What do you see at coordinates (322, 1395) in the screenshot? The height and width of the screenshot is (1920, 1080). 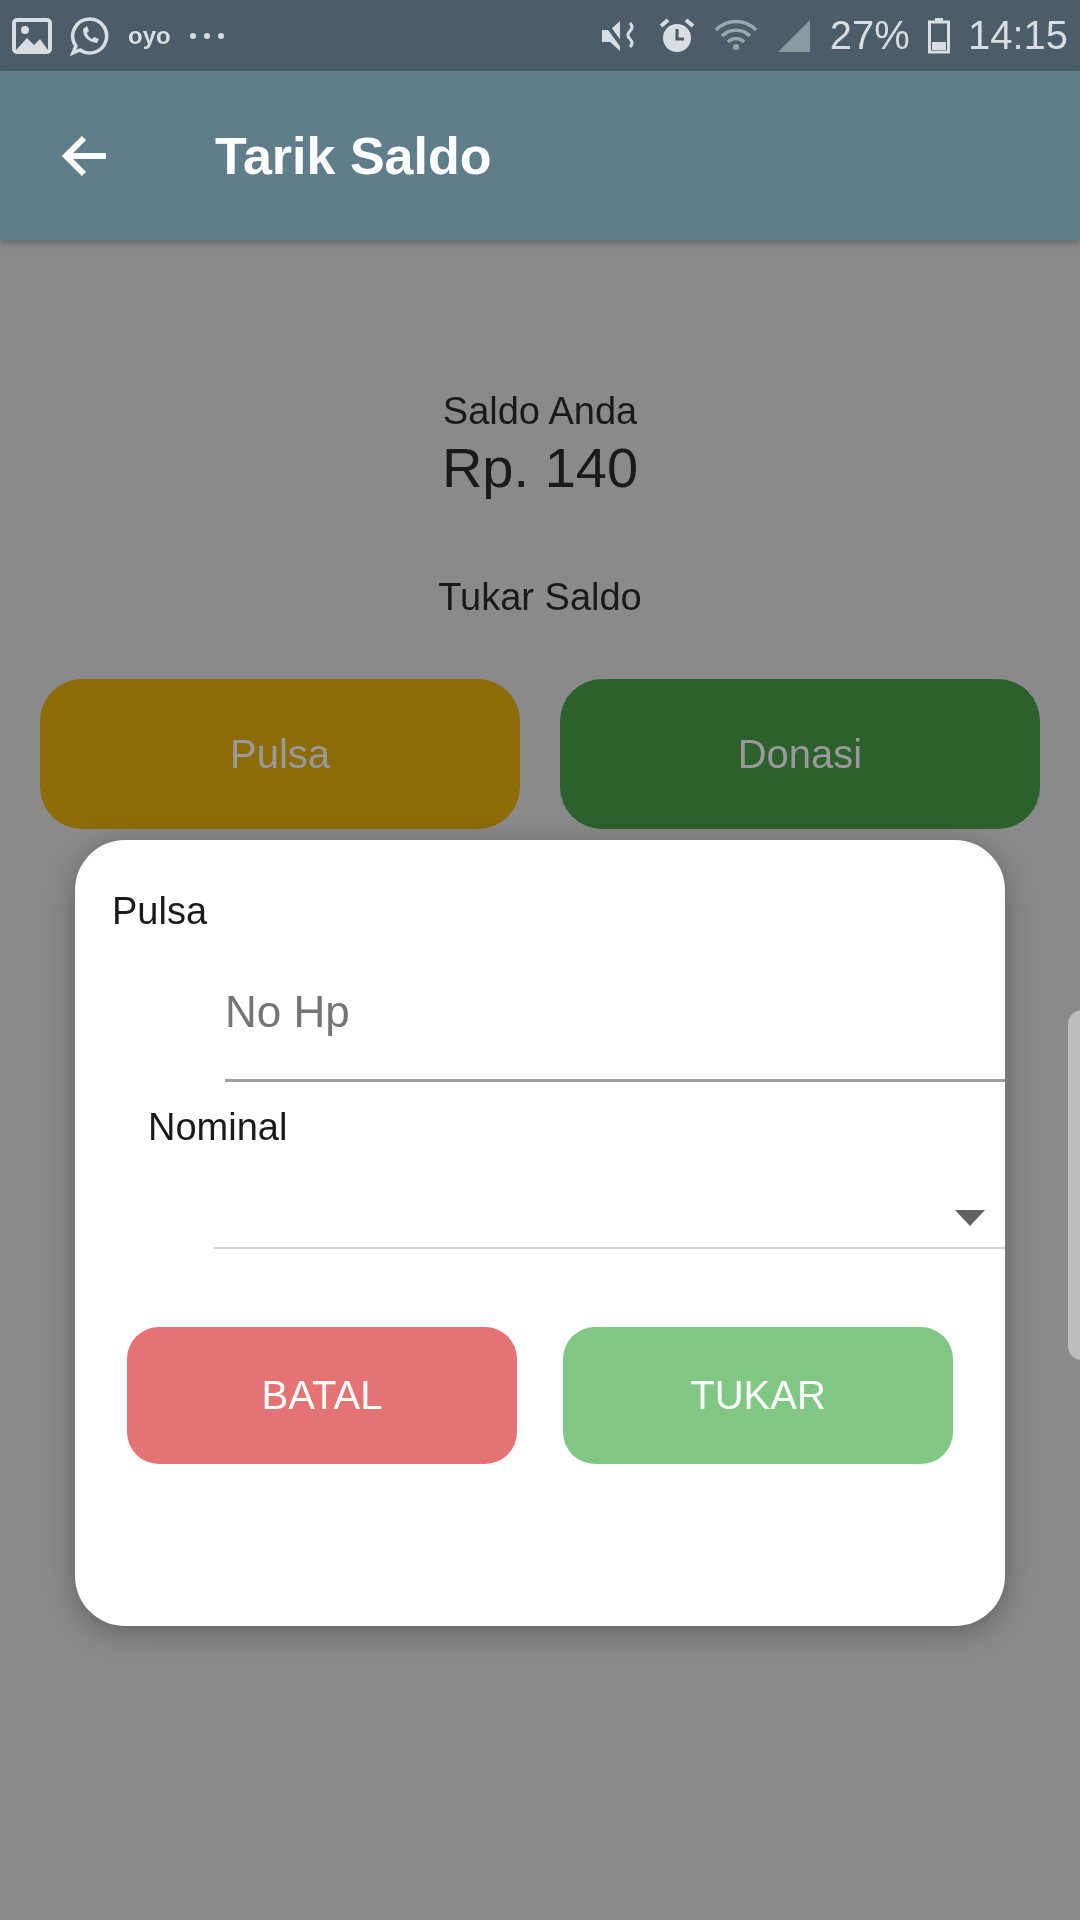 I see `cancel-button: BATAL` at bounding box center [322, 1395].